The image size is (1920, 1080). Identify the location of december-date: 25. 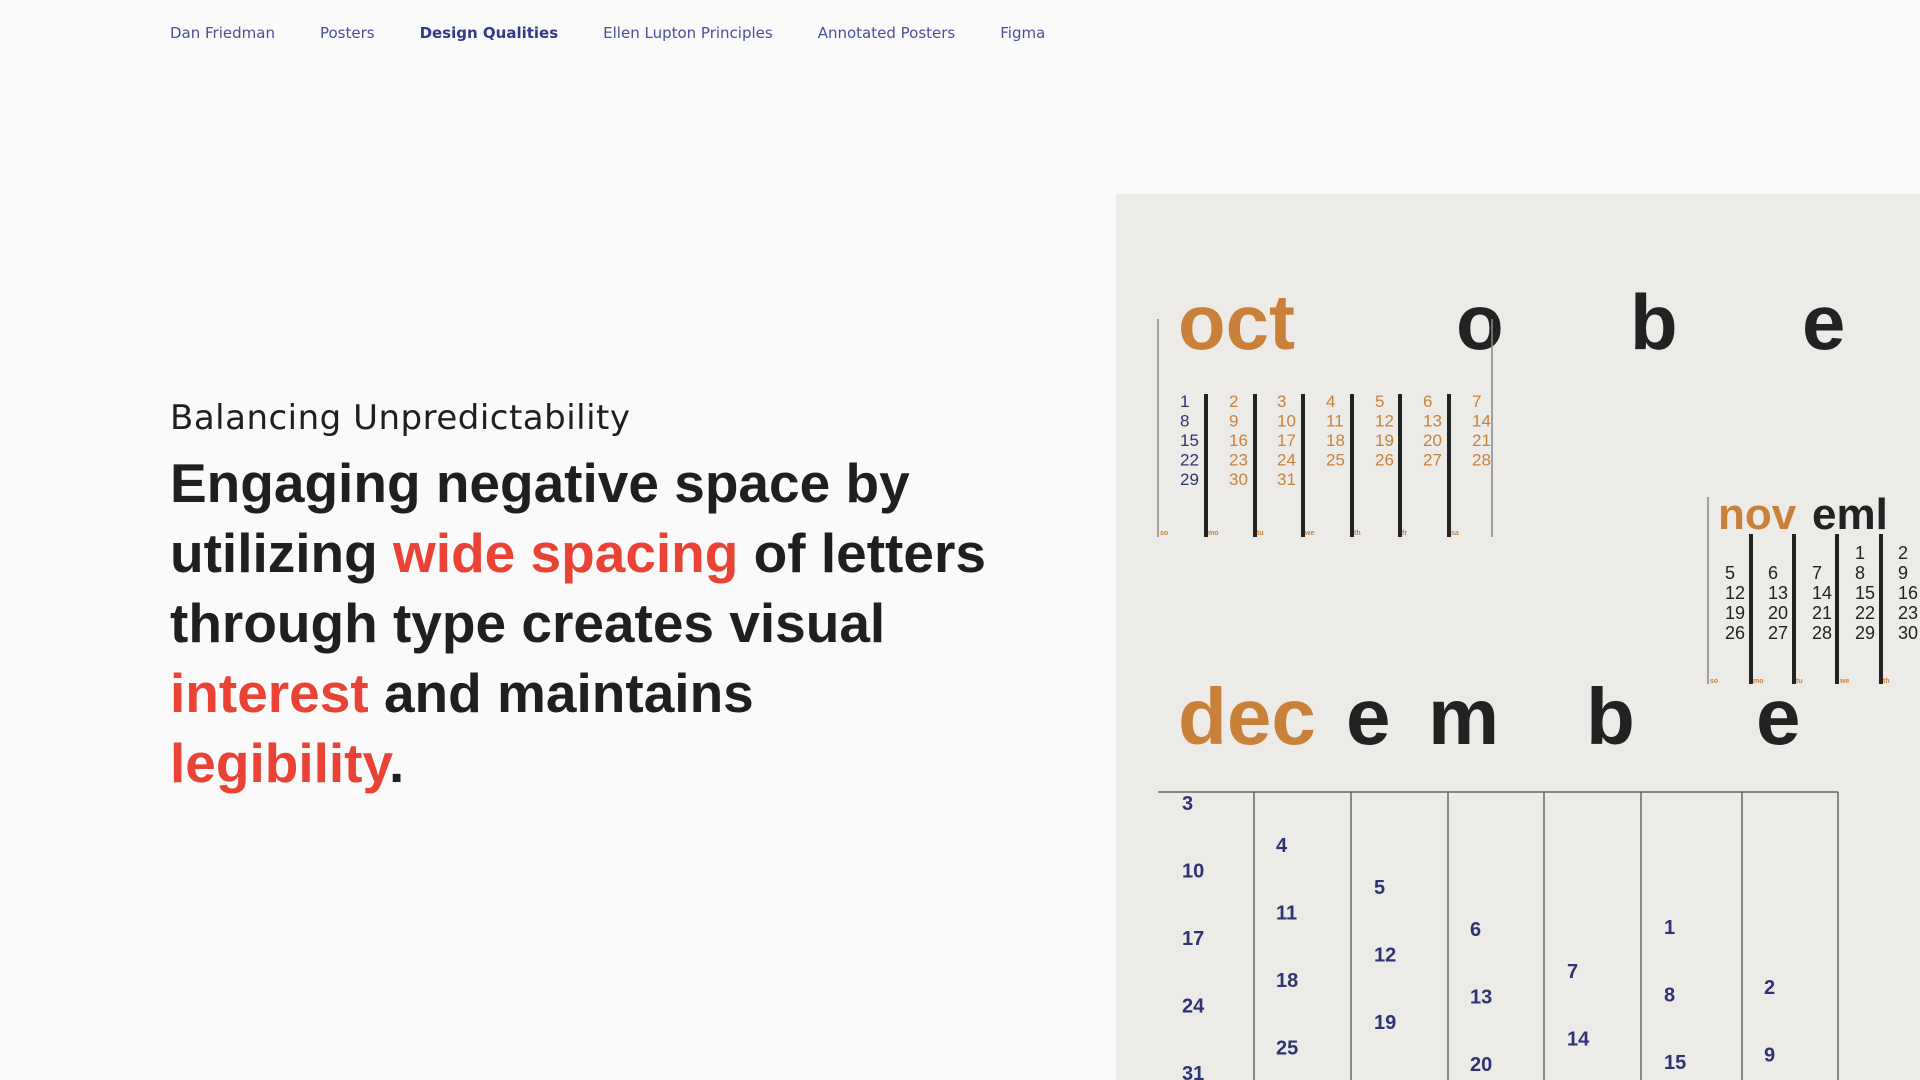
(1287, 1049).